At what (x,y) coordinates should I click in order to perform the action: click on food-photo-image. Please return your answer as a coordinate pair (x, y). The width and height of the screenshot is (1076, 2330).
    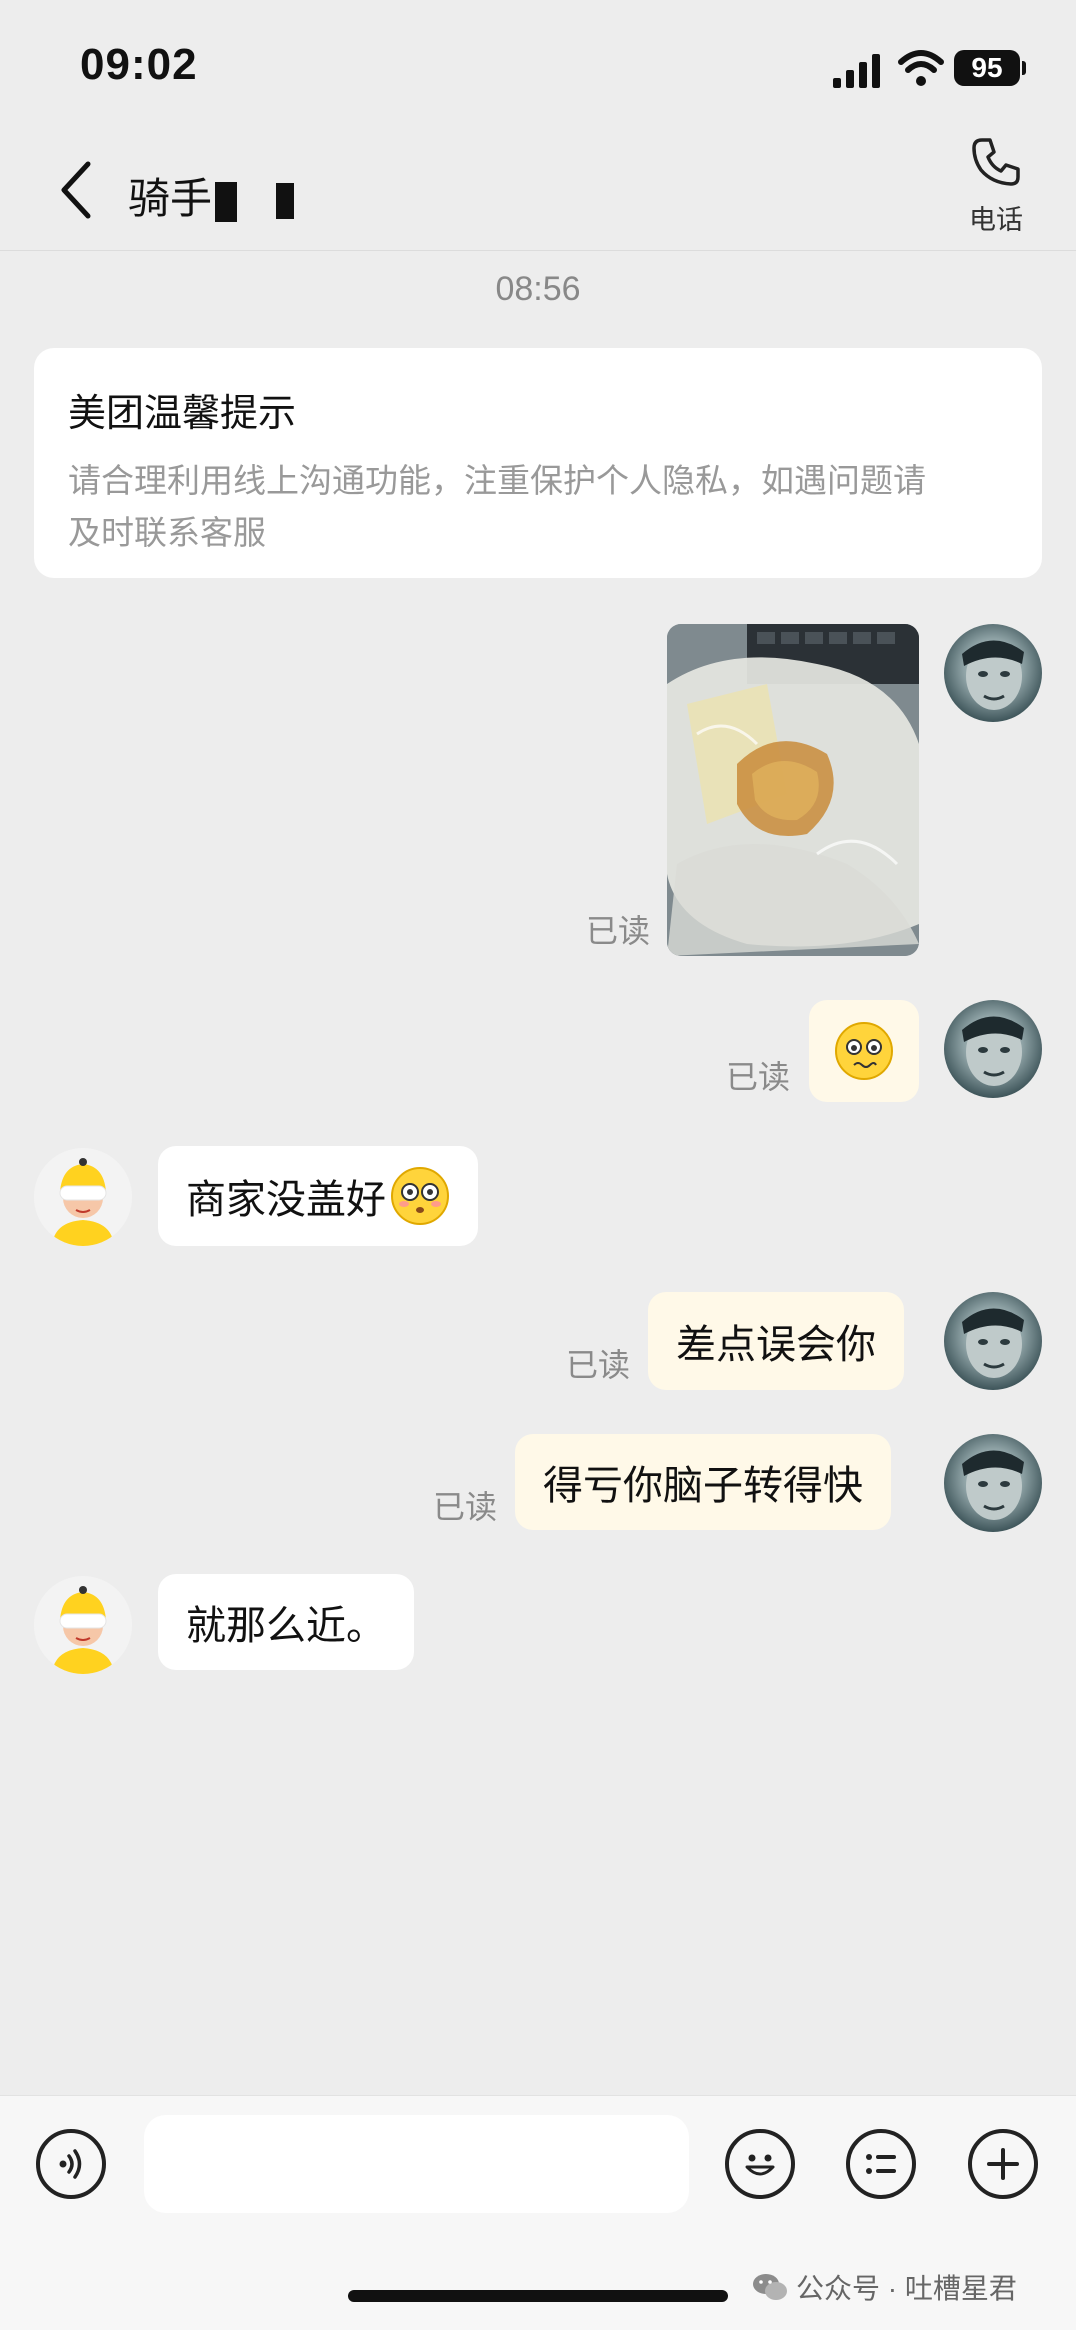
    Looking at the image, I should click on (793, 790).